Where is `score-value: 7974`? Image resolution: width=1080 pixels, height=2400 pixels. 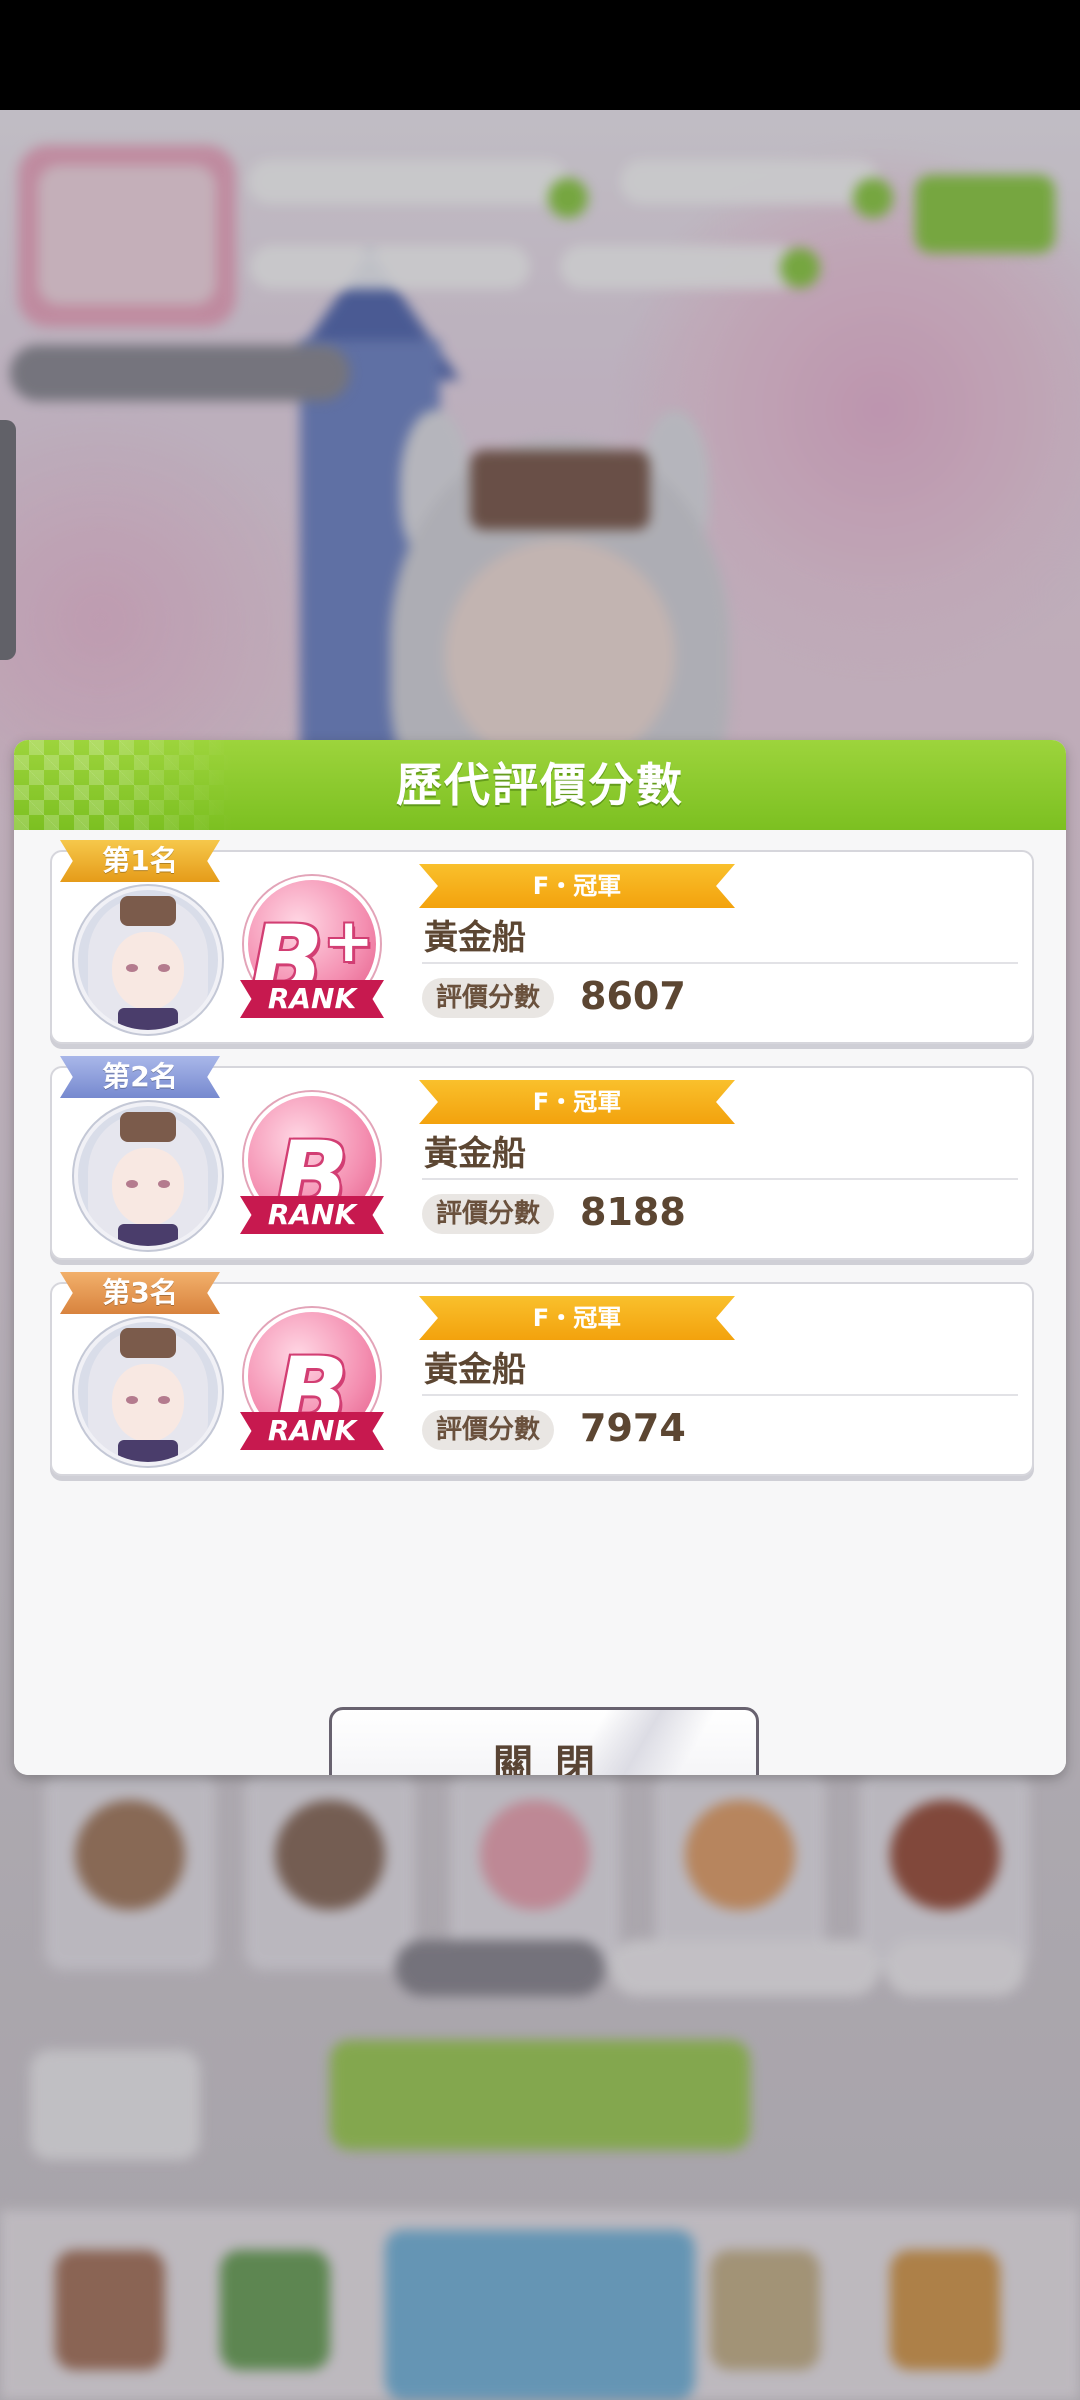
score-value: 7974 is located at coordinates (633, 1428).